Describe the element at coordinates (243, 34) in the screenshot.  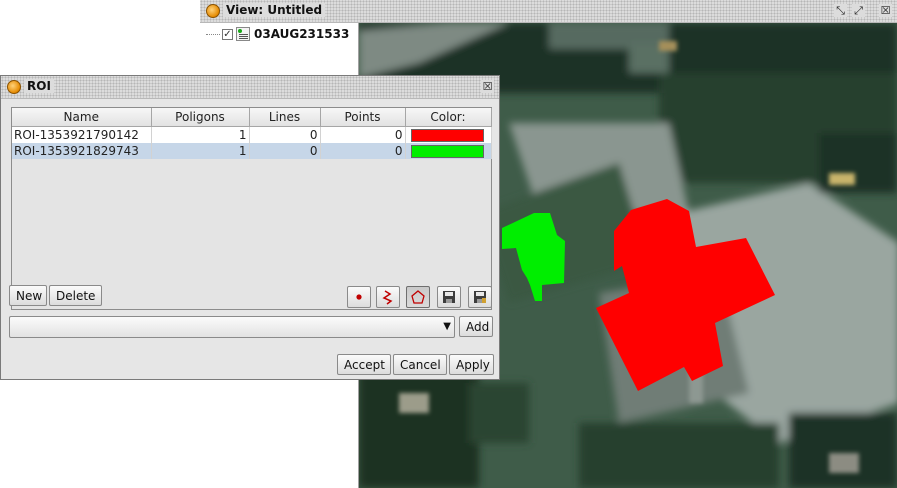
I see `raster-layer-icon` at that location.